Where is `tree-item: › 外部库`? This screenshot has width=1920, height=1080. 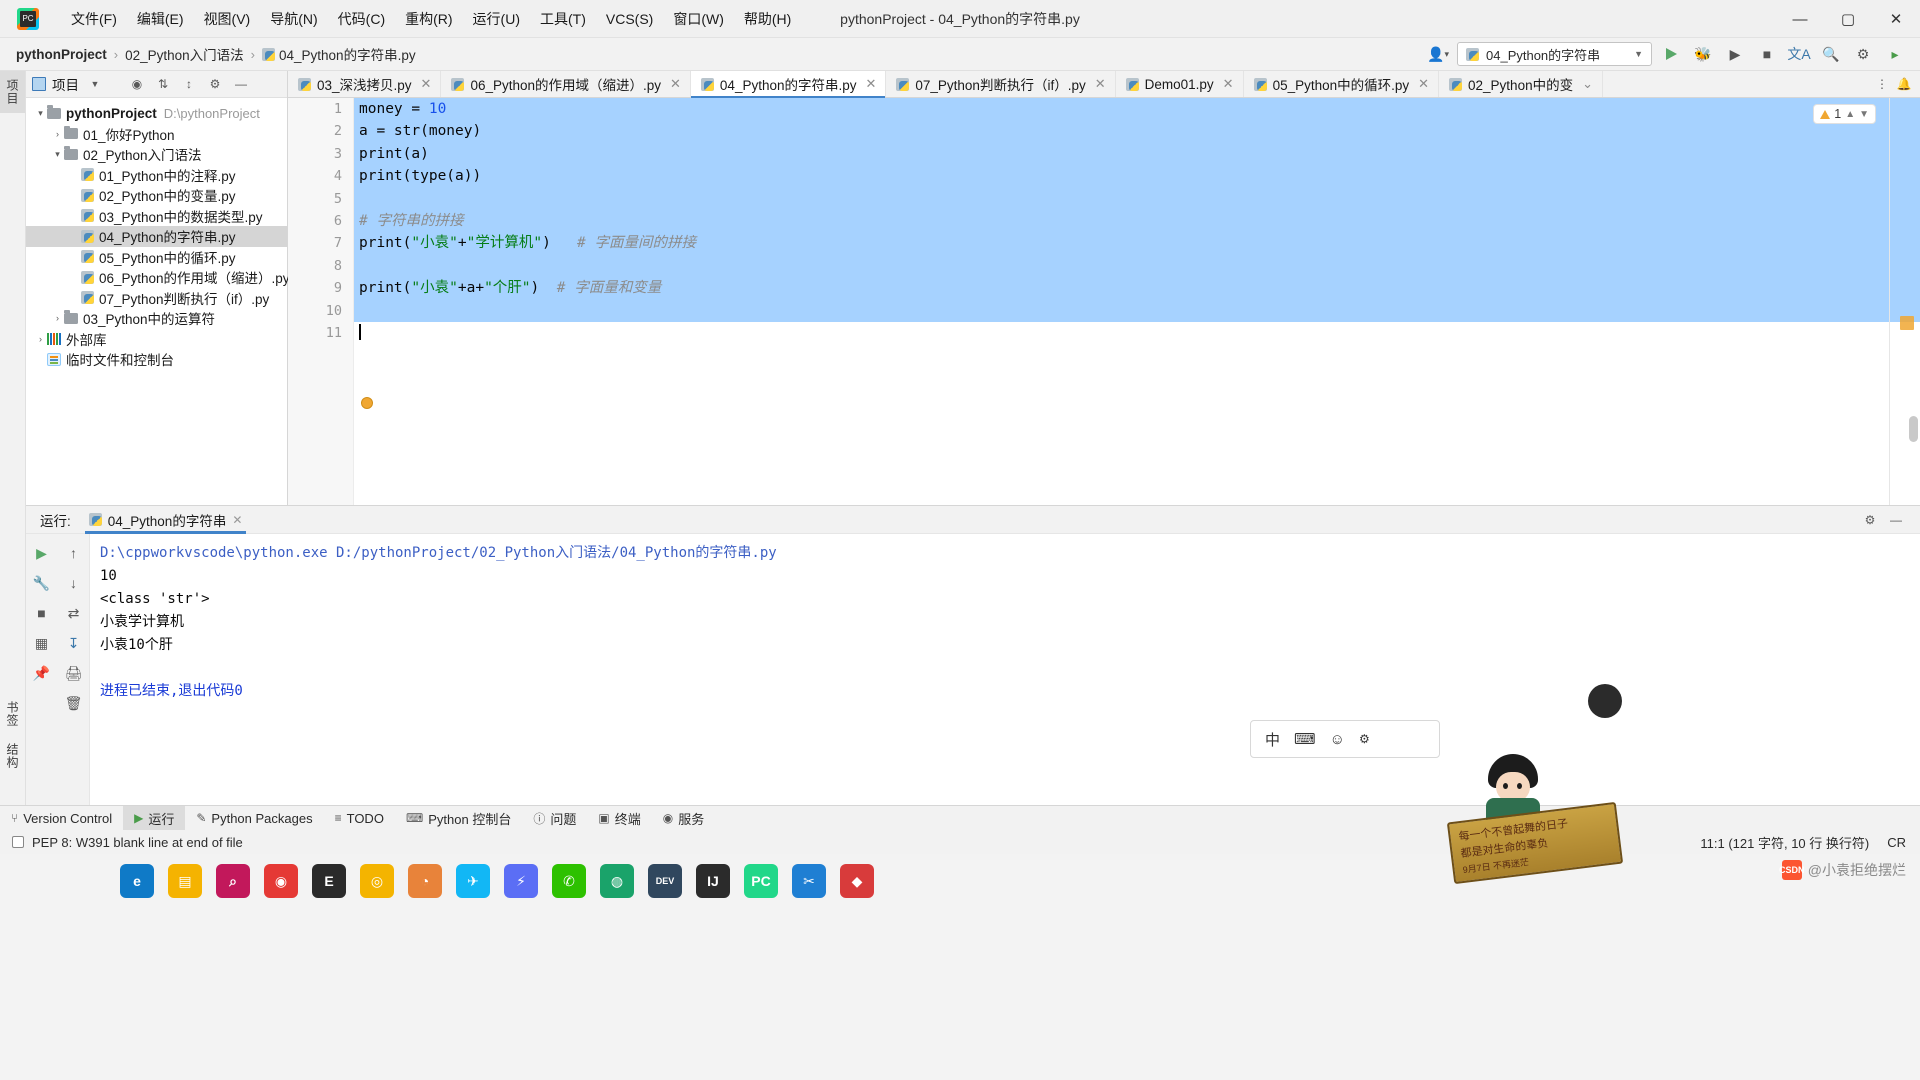 tree-item: › 外部库 is located at coordinates (156, 339).